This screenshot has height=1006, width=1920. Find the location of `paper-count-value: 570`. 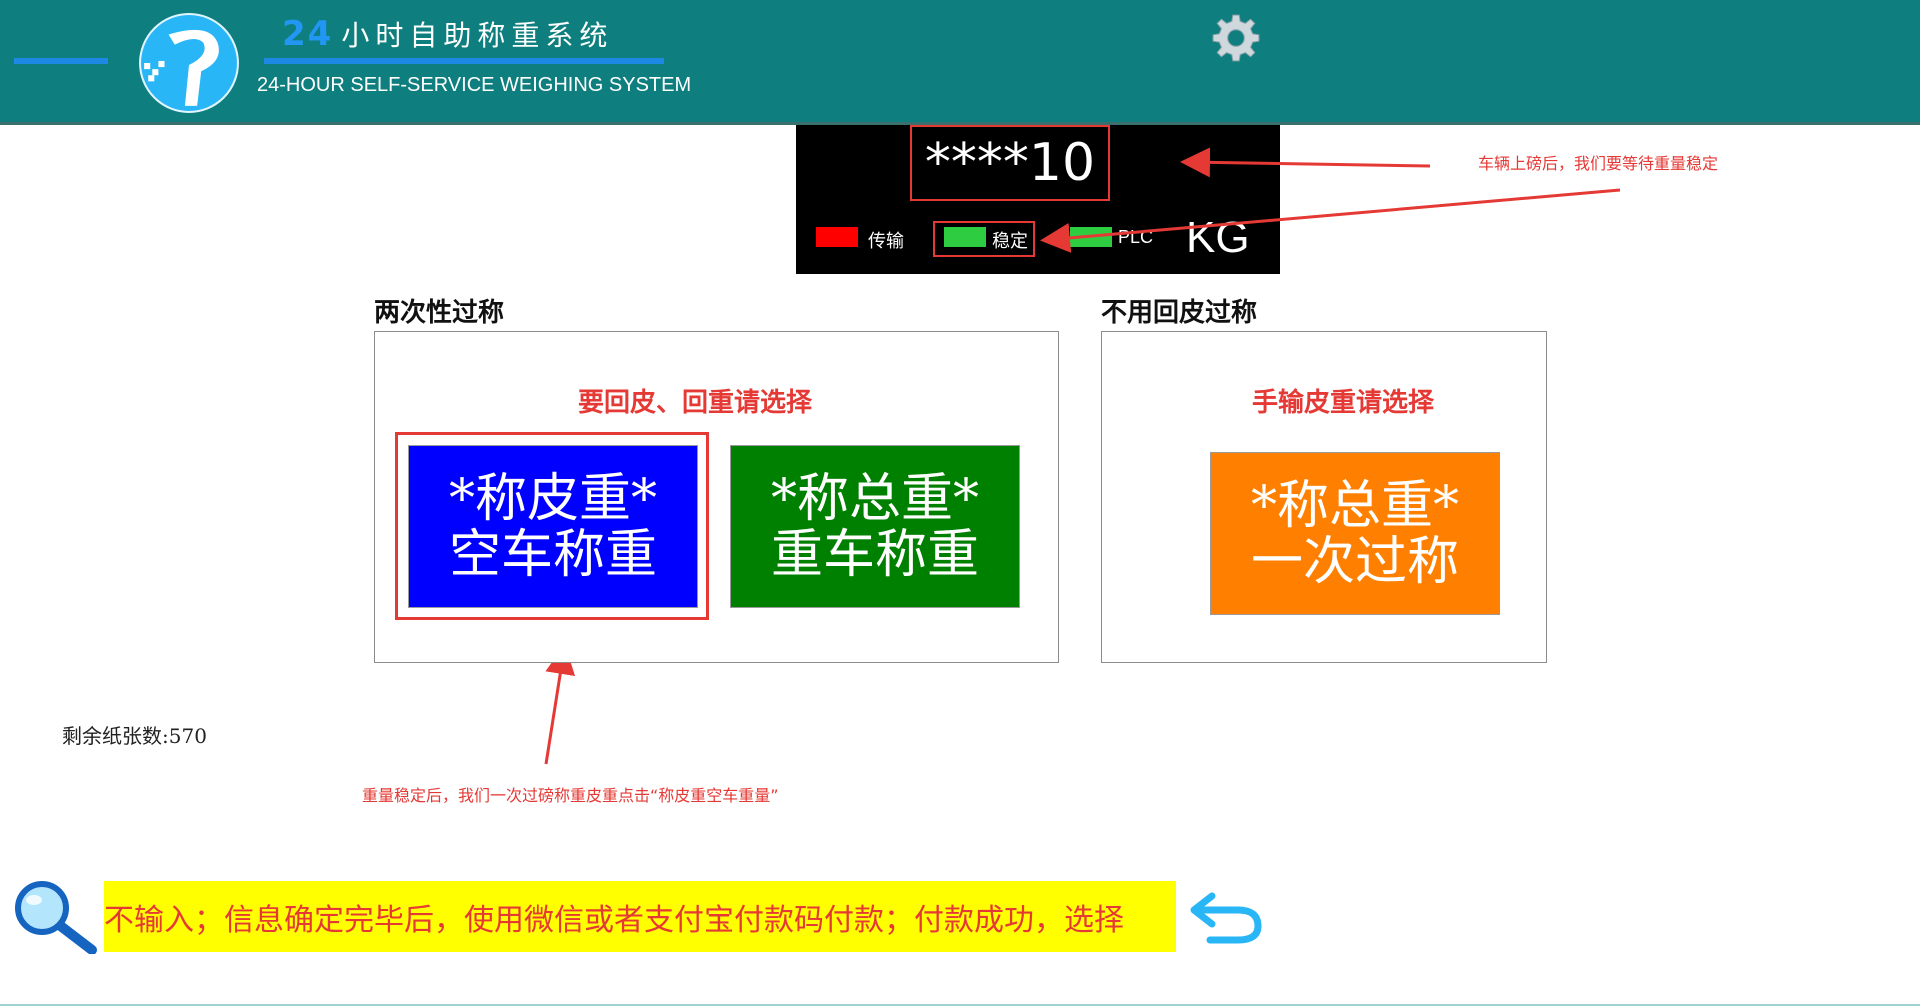

paper-count-value: 570 is located at coordinates (187, 736).